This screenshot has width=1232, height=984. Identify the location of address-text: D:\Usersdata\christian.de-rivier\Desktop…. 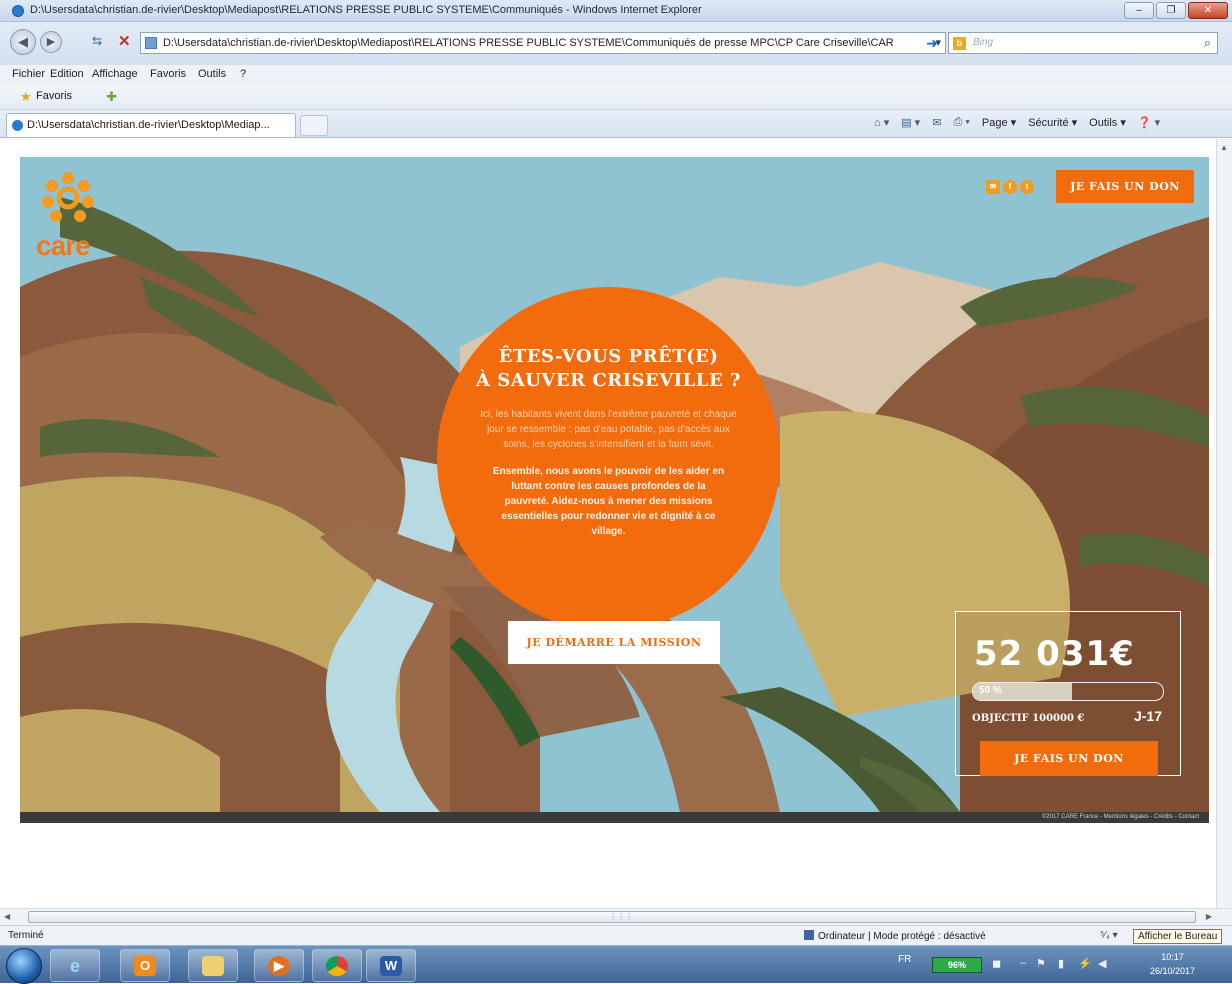
(528, 43).